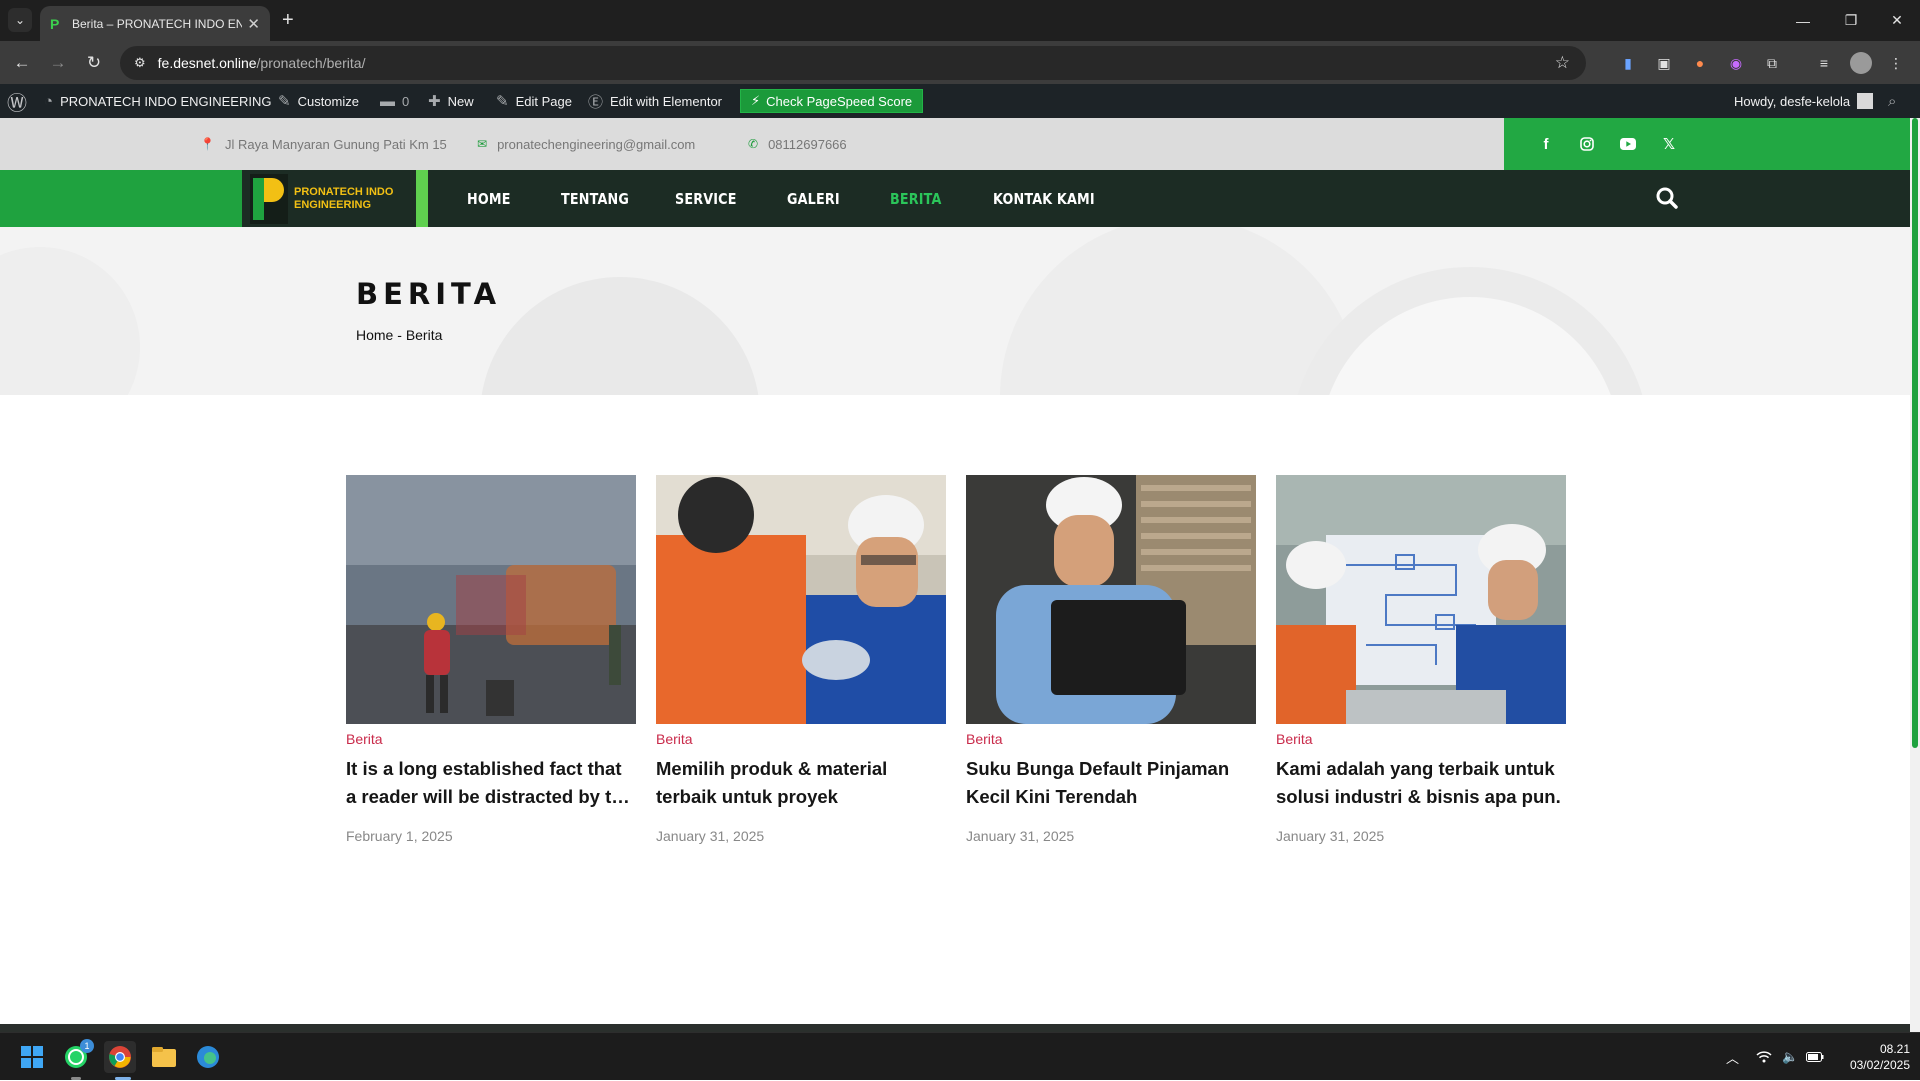 The height and width of the screenshot is (1081, 1920). What do you see at coordinates (960, 1056) in the screenshot?
I see `windows-taskbar: 1 ︿ 🔈 08.21 03/02/2025` at bounding box center [960, 1056].